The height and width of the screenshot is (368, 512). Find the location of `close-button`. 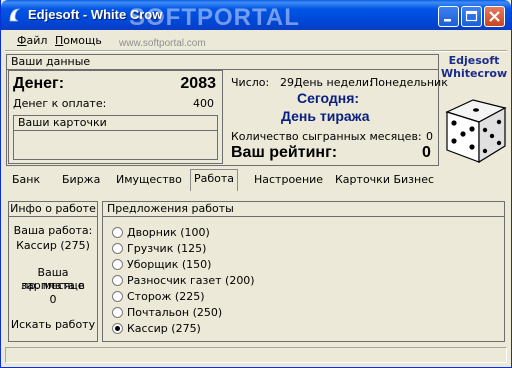

close-button is located at coordinates (494, 16).